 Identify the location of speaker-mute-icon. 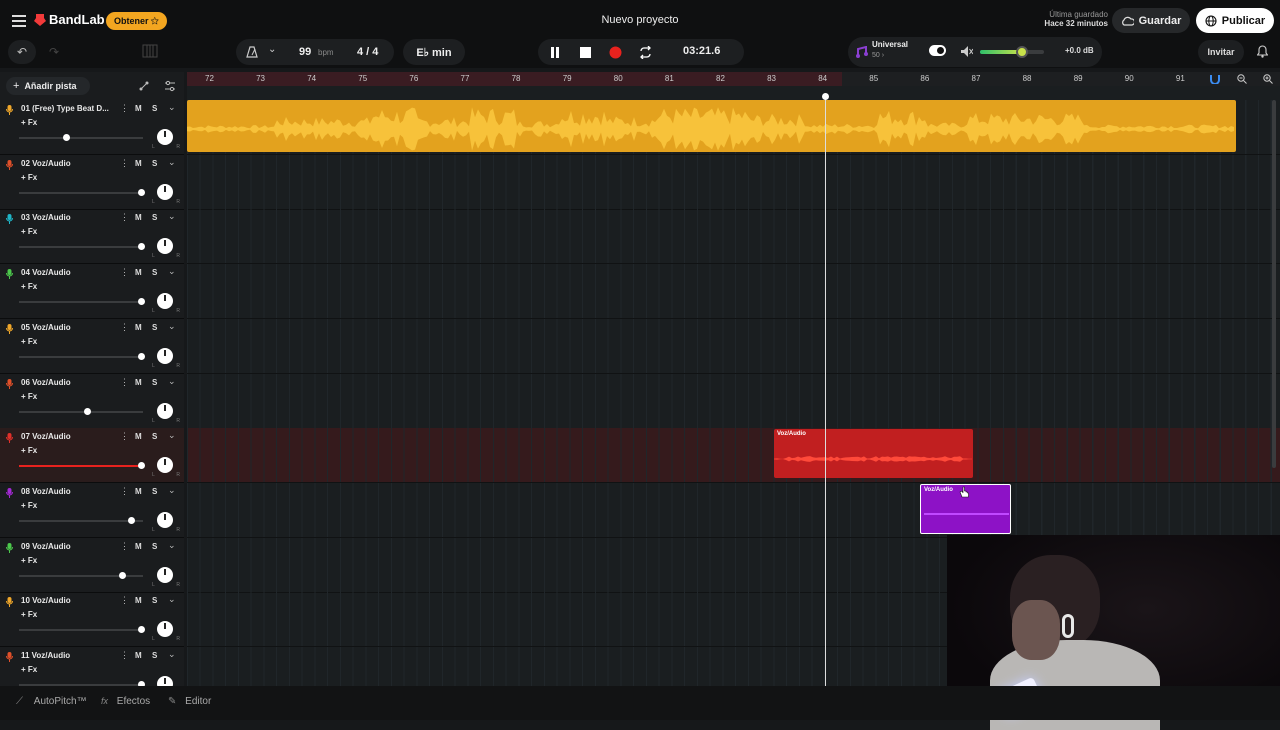
(967, 51).